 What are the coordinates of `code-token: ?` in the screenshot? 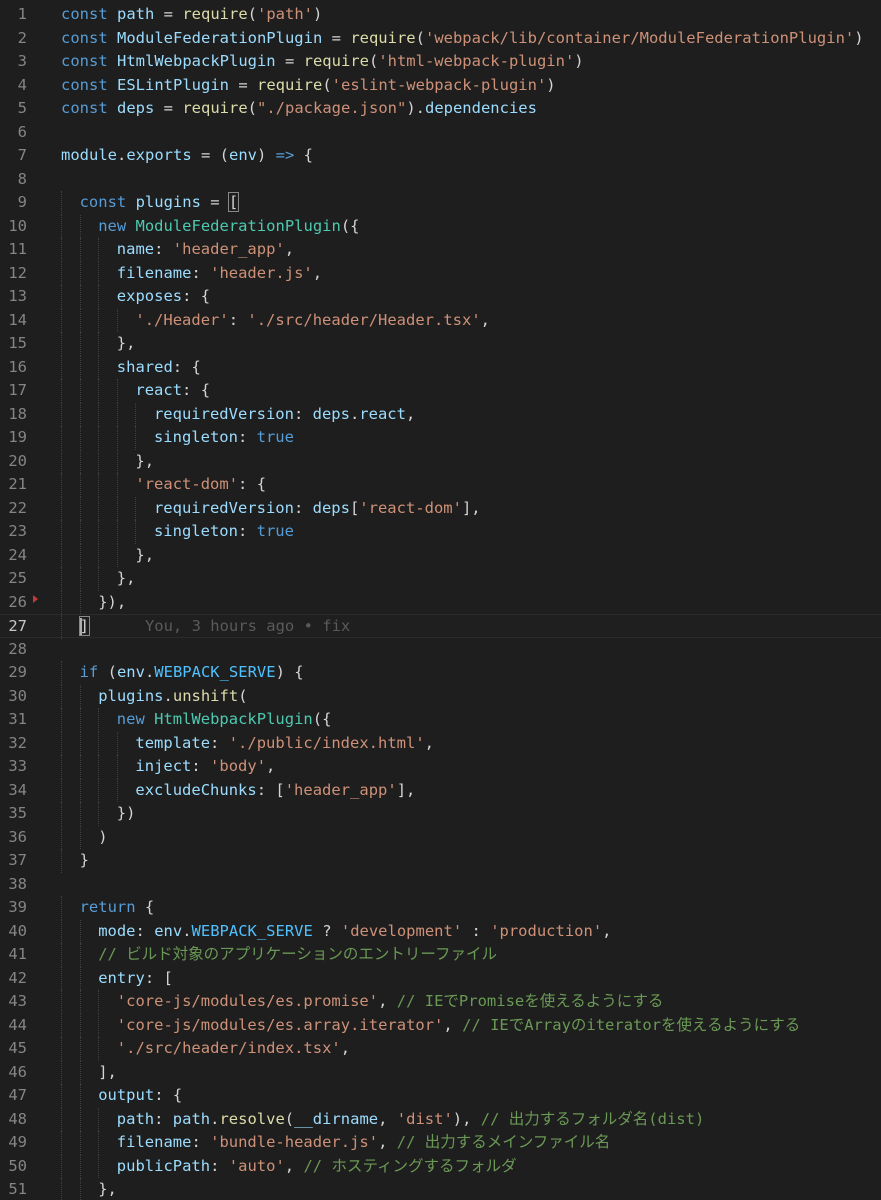 It's located at (326, 930).